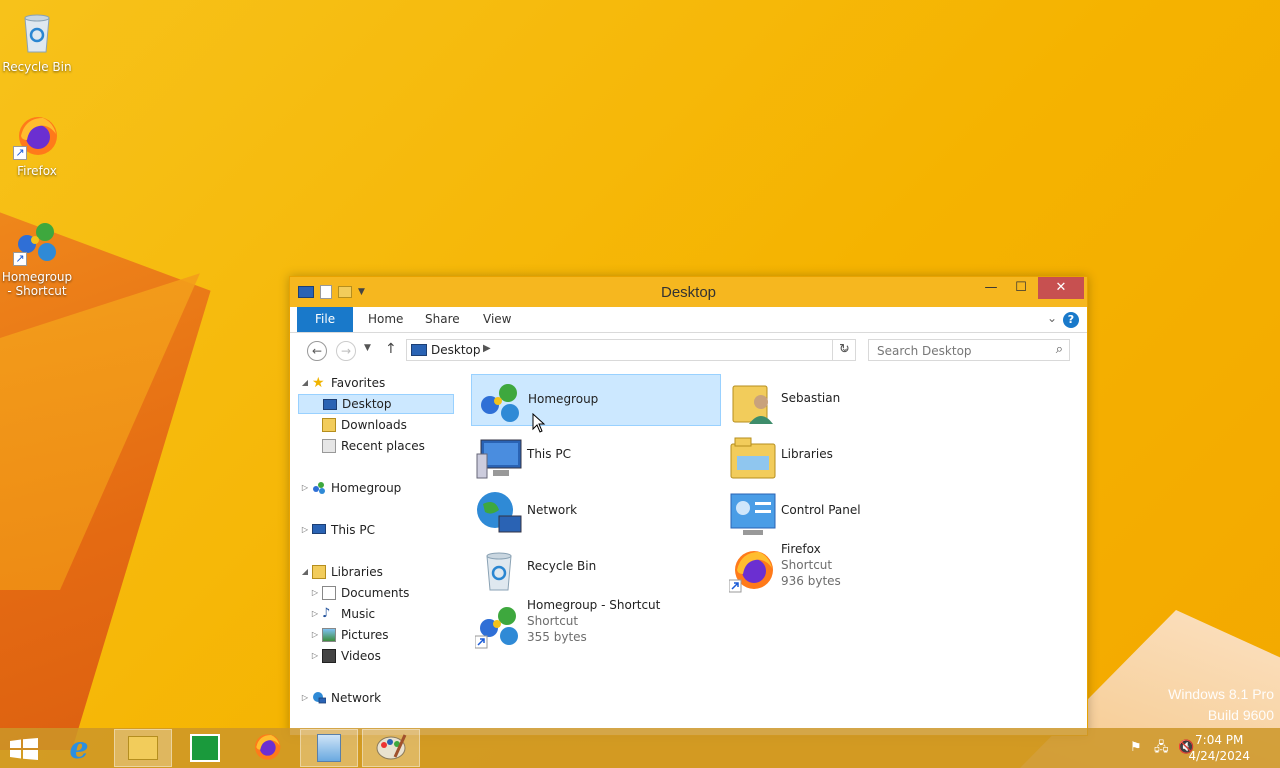 Image resolution: width=1280 pixels, height=768 pixels. Describe the element at coordinates (688, 292) in the screenshot. I see `title-bar: ▼ Desktop — ☐ ✕` at that location.